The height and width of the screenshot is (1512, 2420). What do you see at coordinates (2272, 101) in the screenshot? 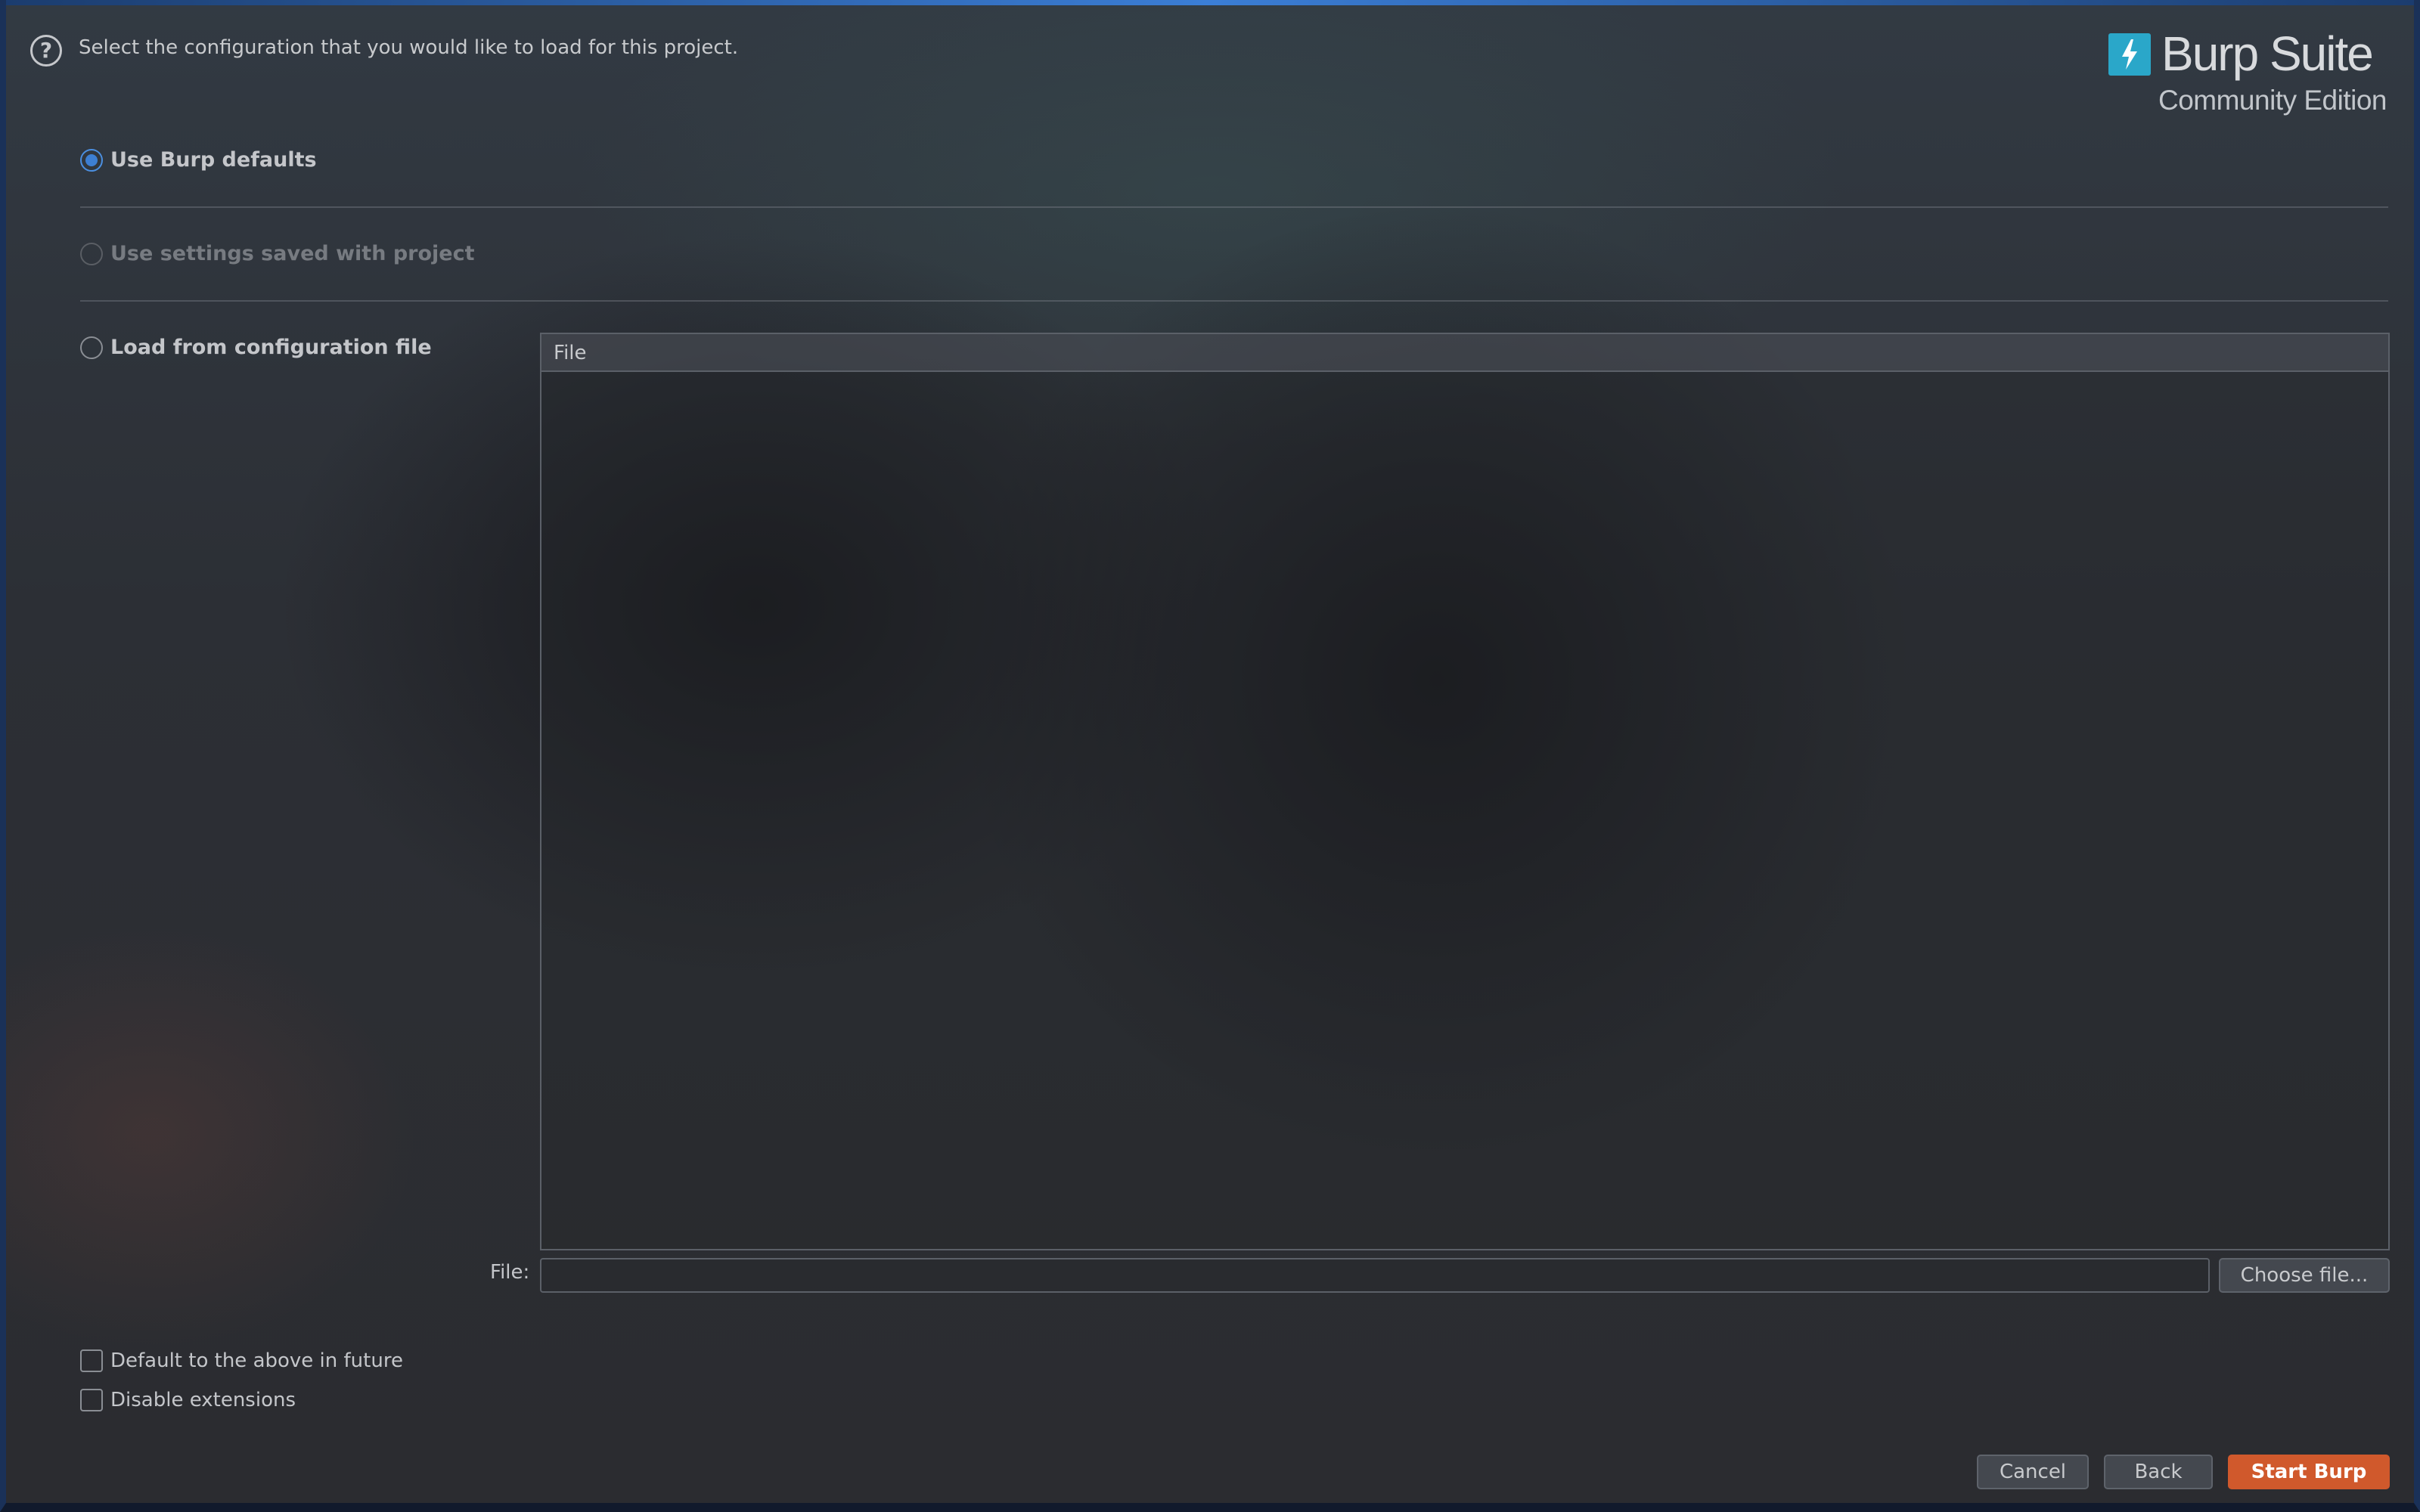
I see `logo-subtitle: Community Edition` at bounding box center [2272, 101].